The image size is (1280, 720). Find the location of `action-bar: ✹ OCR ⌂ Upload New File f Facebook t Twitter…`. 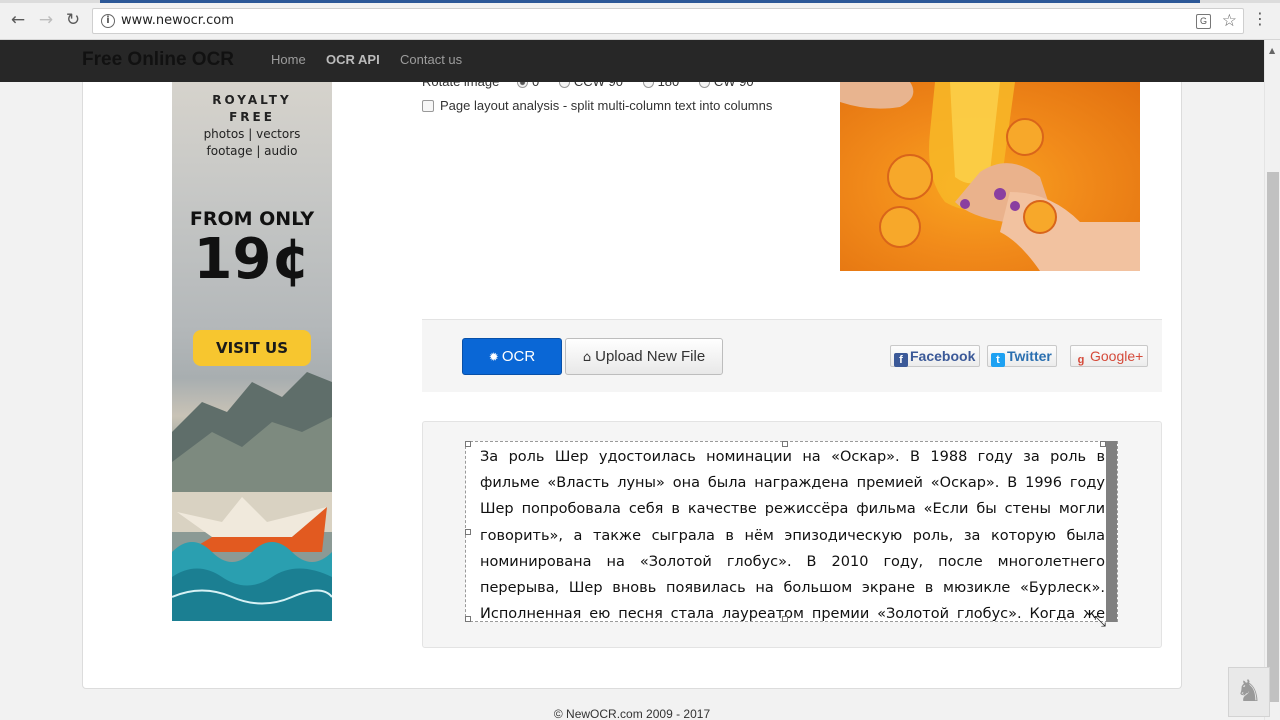

action-bar: ✹ OCR ⌂ Upload New File f Facebook t Twitter… is located at coordinates (792, 355).